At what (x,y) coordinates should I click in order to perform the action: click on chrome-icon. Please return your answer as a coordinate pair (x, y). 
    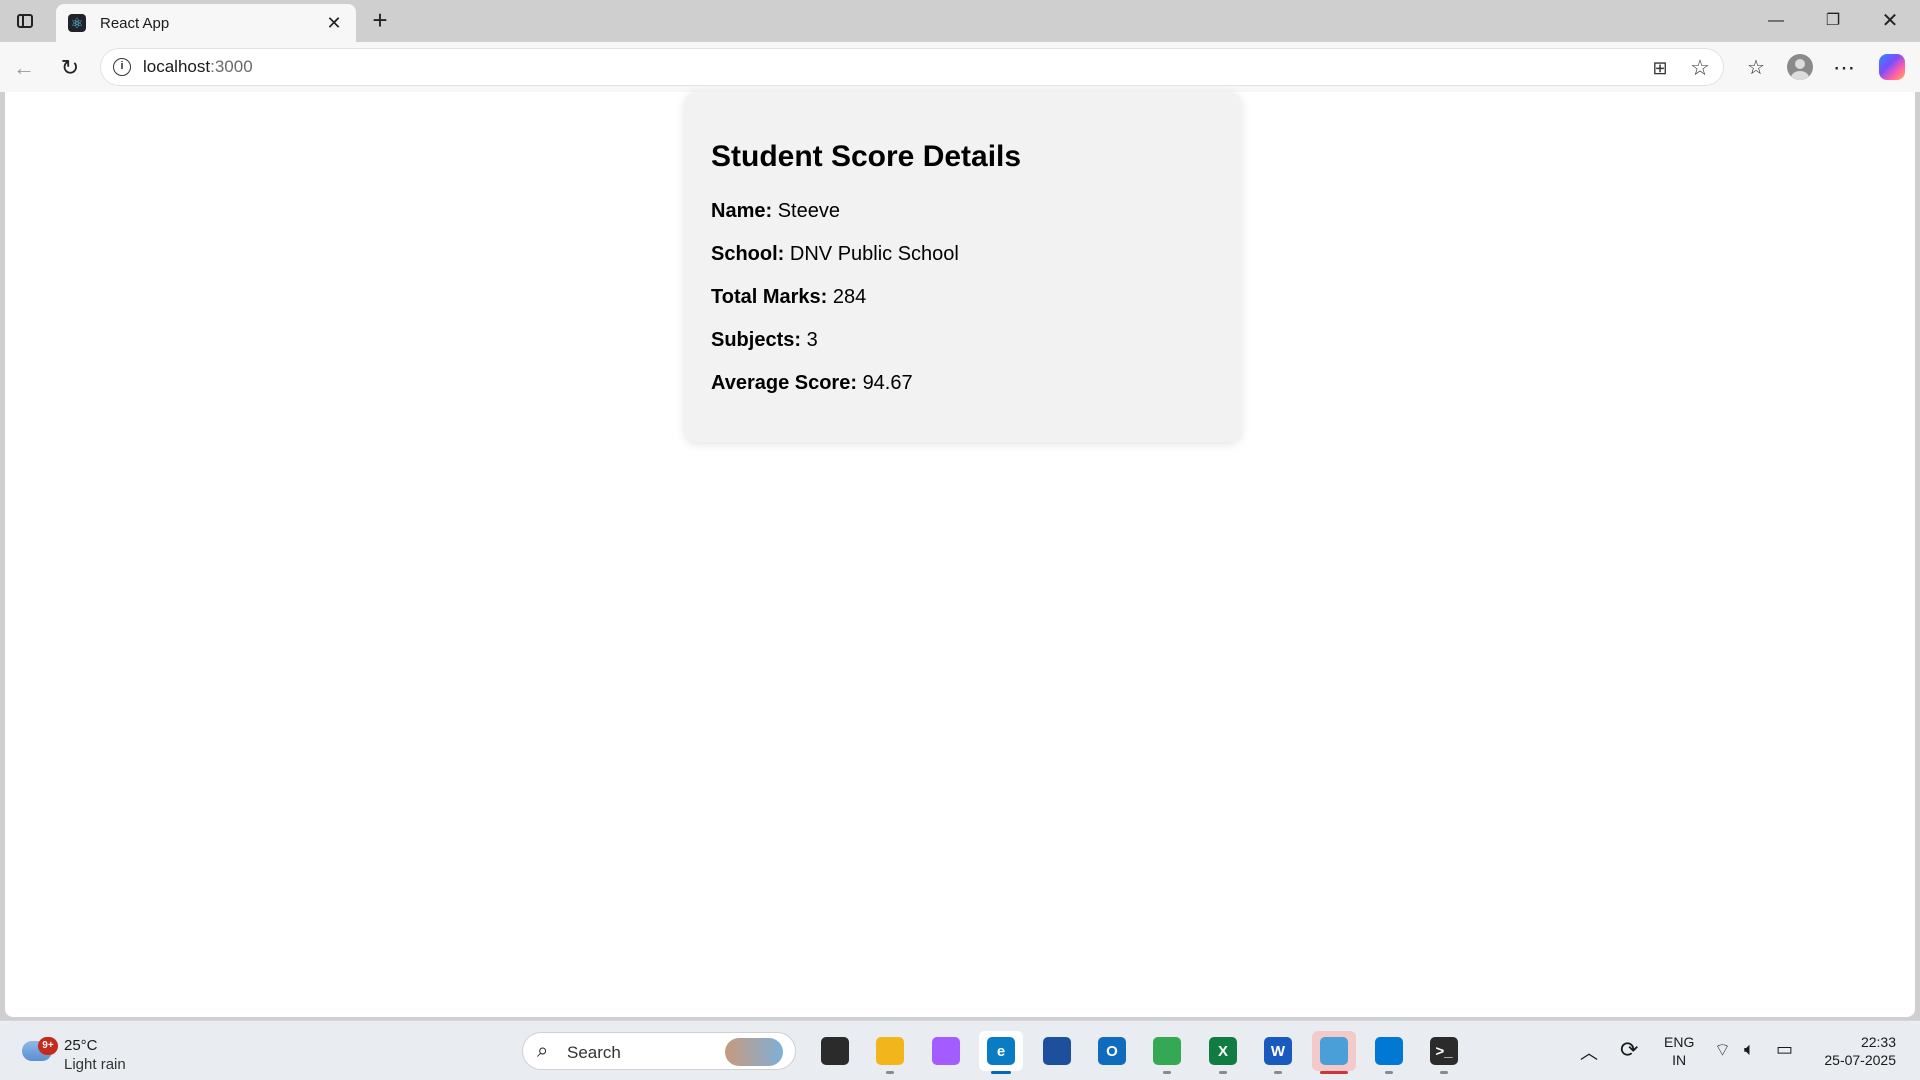
    Looking at the image, I should click on (1167, 1051).